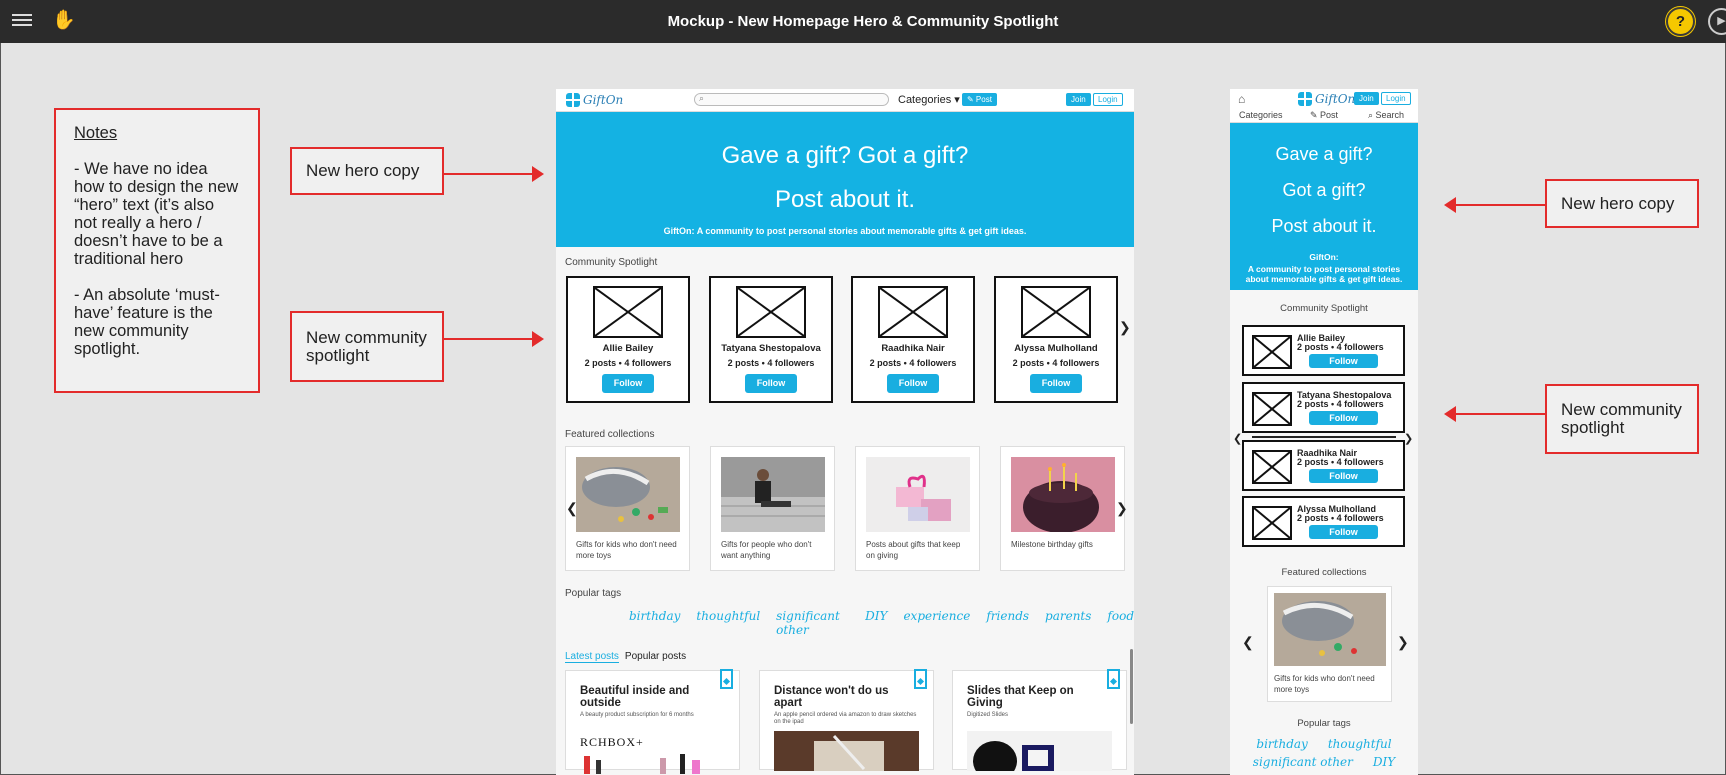 Image resolution: width=1726 pixels, height=775 pixels. I want to click on home-icon: ⌂, so click(1241, 99).